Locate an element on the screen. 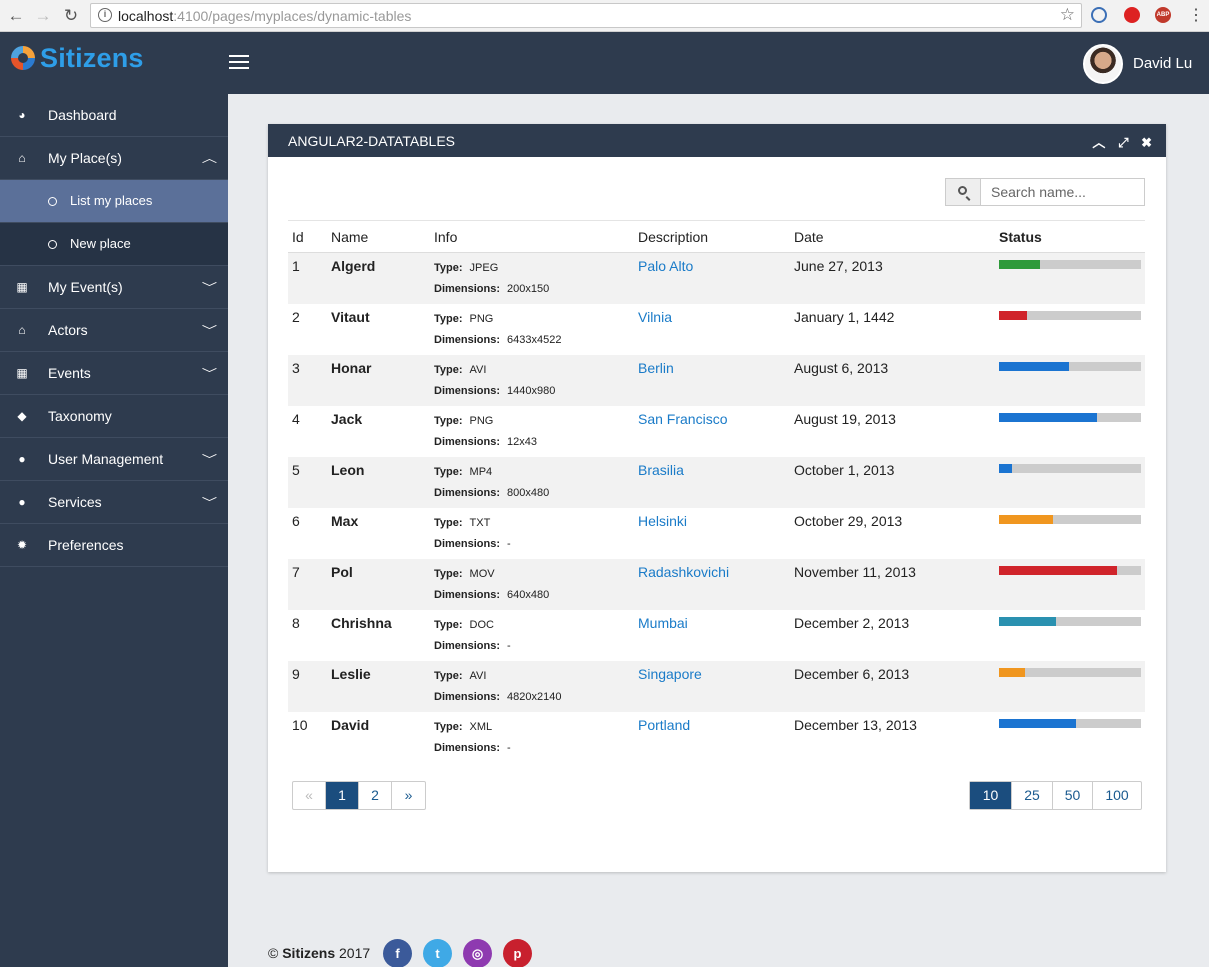 The width and height of the screenshot is (1209, 967). hamburger-menu-icon is located at coordinates (239, 62).